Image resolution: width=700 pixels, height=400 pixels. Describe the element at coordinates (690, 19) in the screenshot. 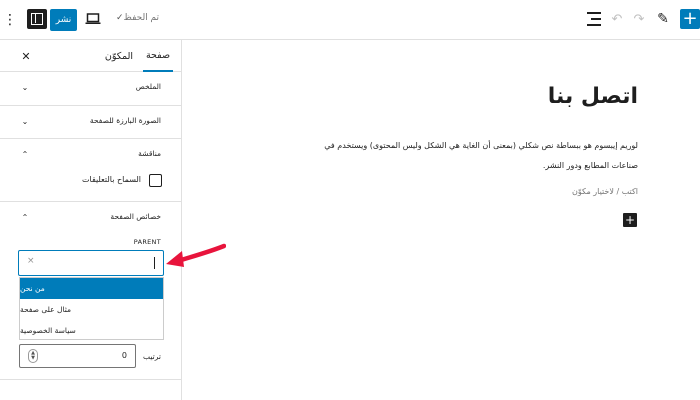

I see `block-inserter-button: +` at that location.